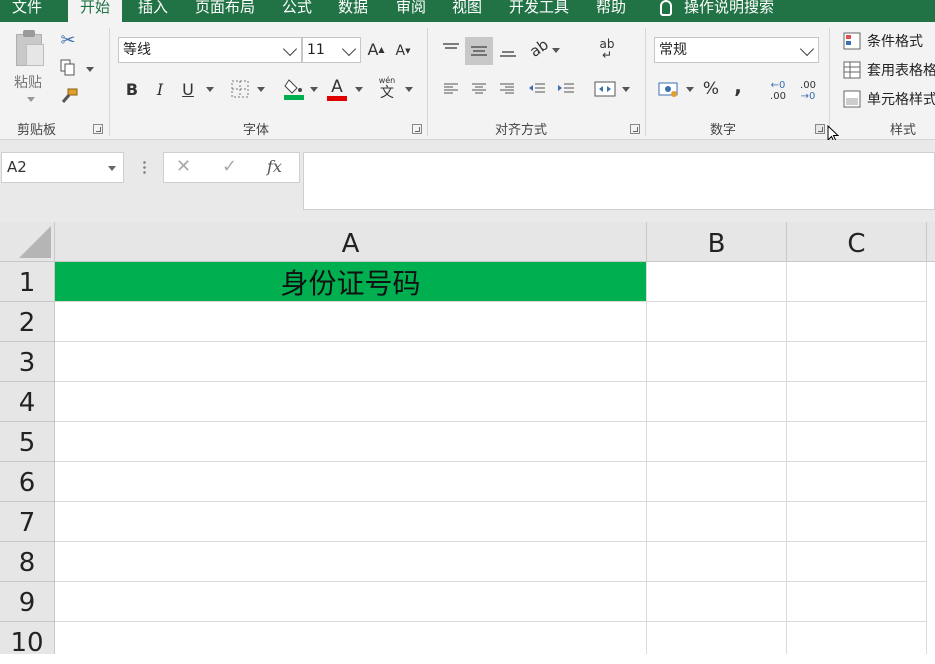  What do you see at coordinates (411, 11) in the screenshot?
I see `tab-review: 审阅` at bounding box center [411, 11].